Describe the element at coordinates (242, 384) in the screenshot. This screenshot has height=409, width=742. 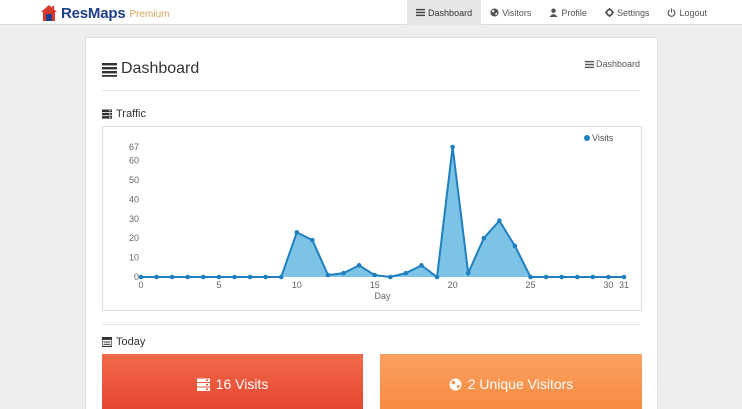
I see `visits-stat-label: 16 Visits` at that location.